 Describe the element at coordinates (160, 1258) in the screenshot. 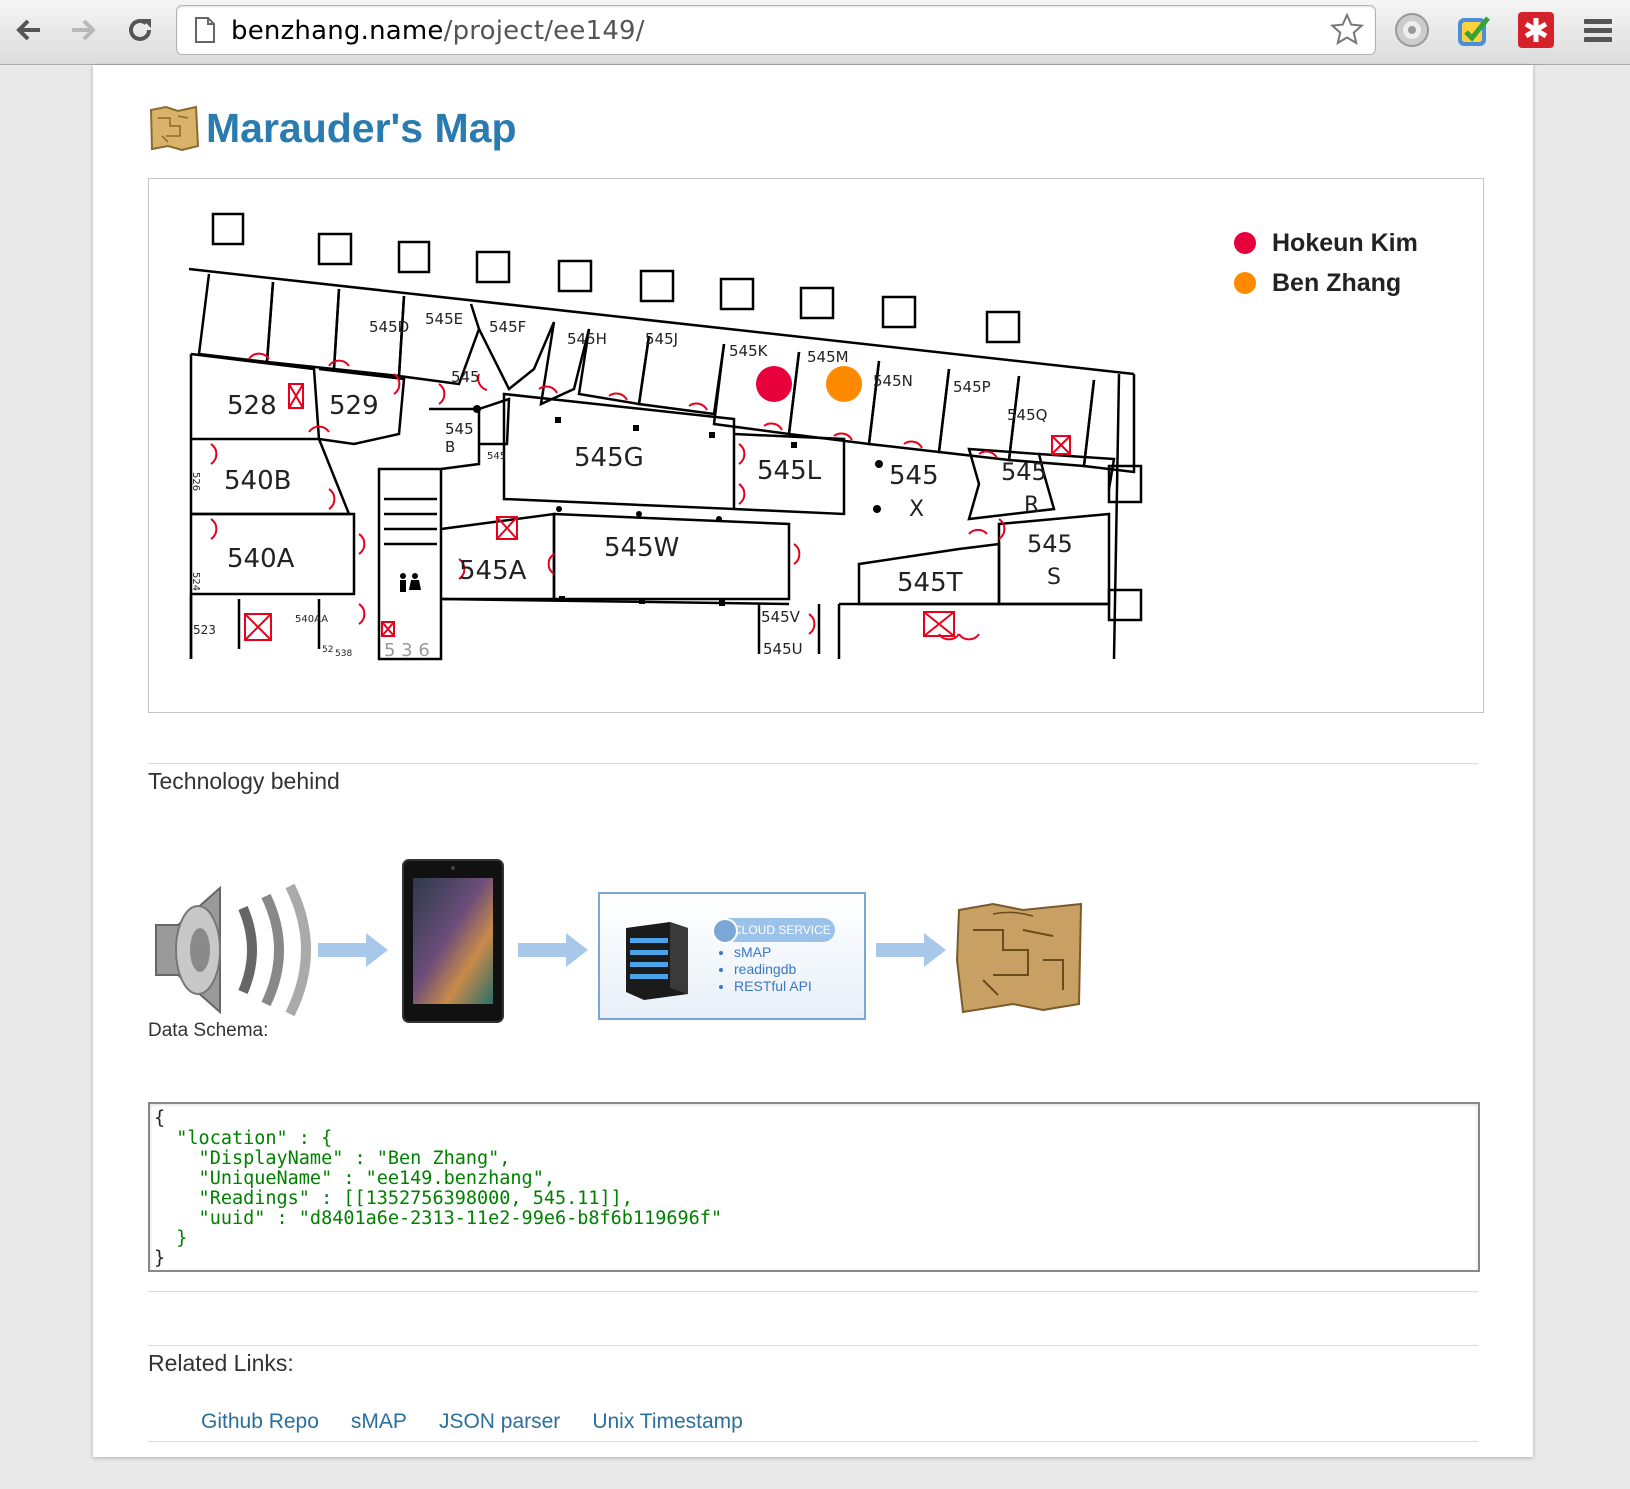

I see `code-line: }` at that location.